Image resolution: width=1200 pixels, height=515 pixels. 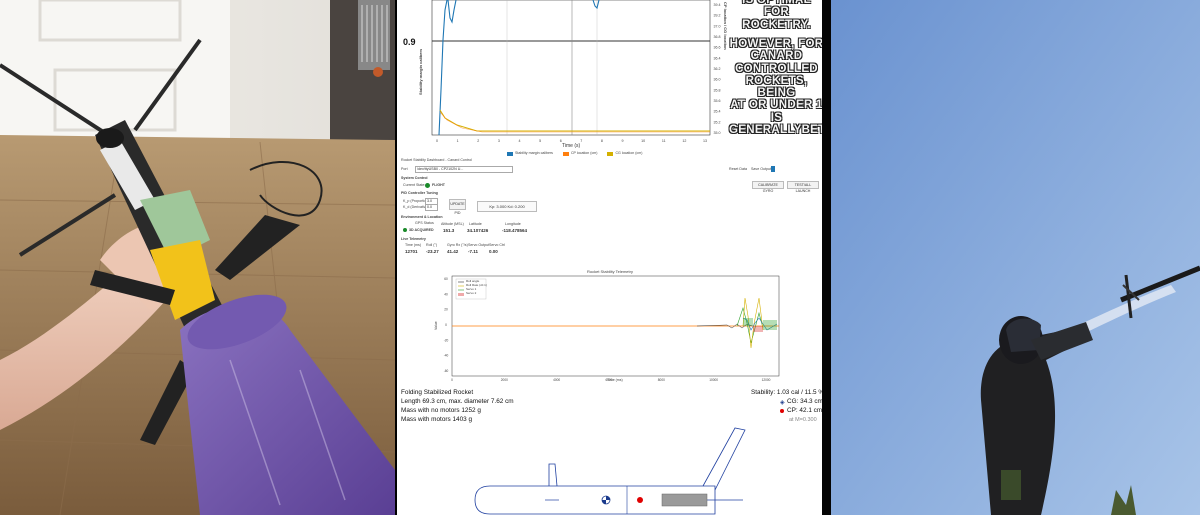 I want to click on right-axis-label: CP location / CG location, so click(x=725, y=26).